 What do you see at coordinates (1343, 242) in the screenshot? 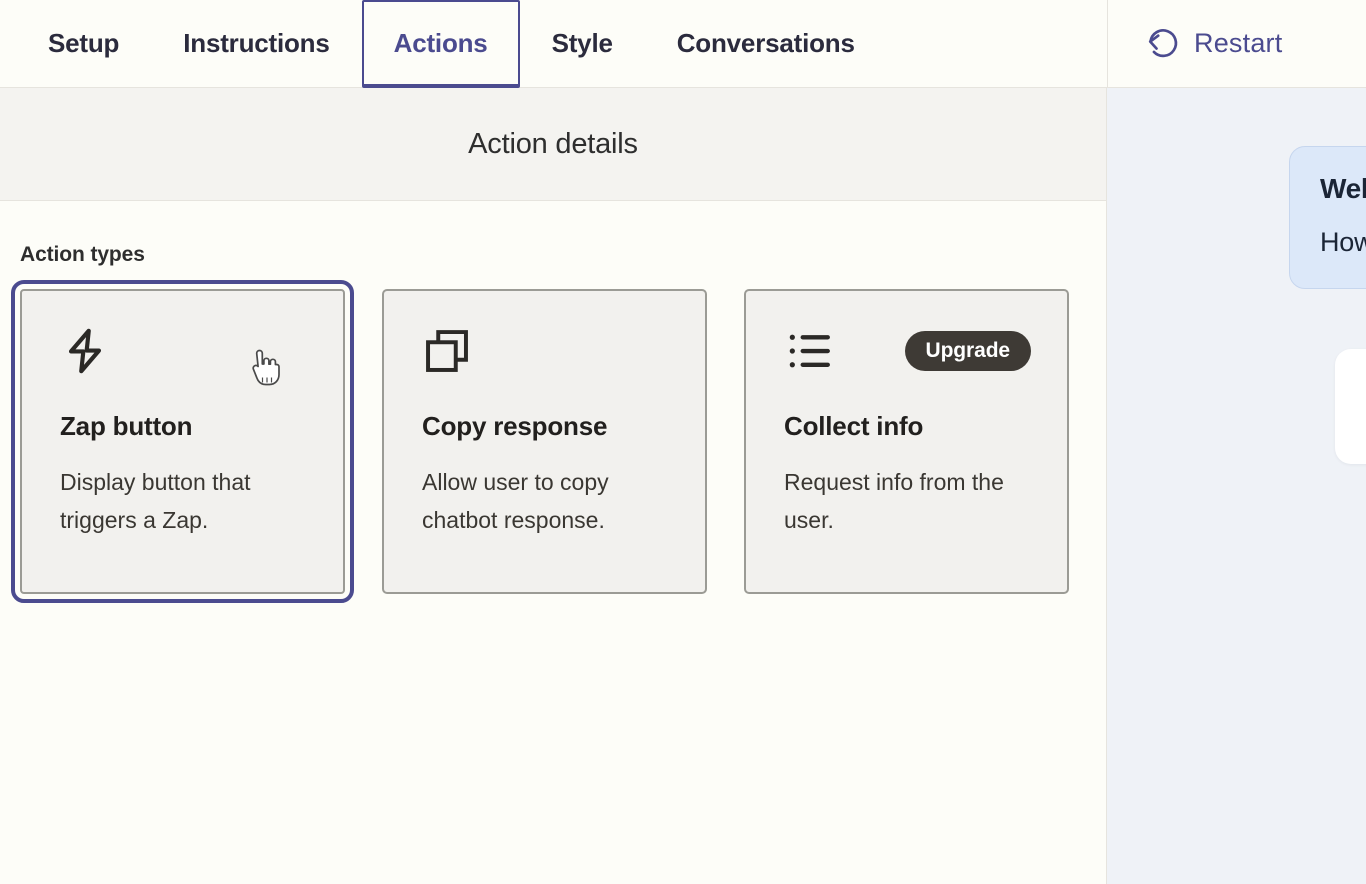
I see `chat-welcome-body: How can I help?` at bounding box center [1343, 242].